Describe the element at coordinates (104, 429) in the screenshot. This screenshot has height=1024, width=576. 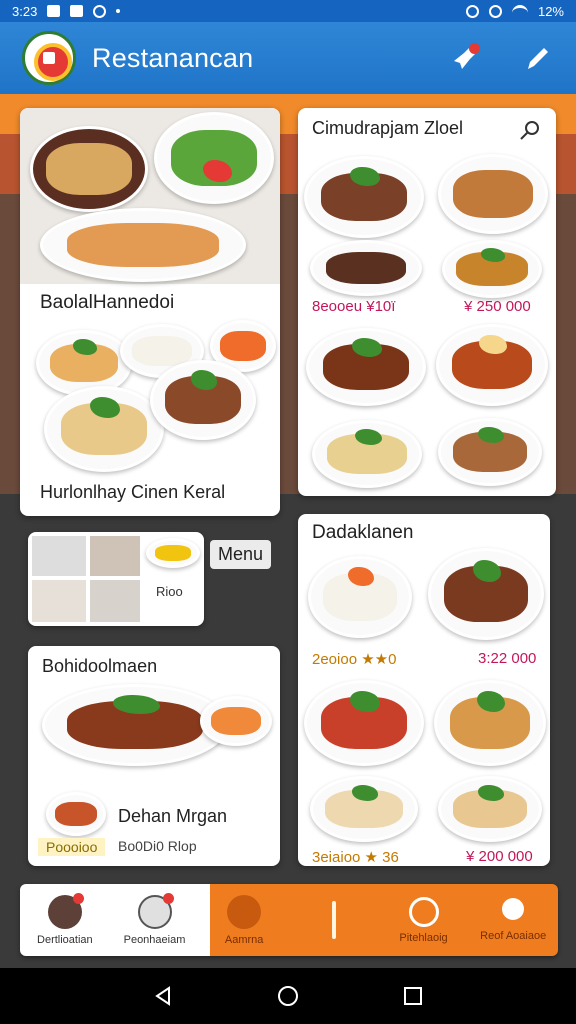
I see `dumpling-image` at that location.